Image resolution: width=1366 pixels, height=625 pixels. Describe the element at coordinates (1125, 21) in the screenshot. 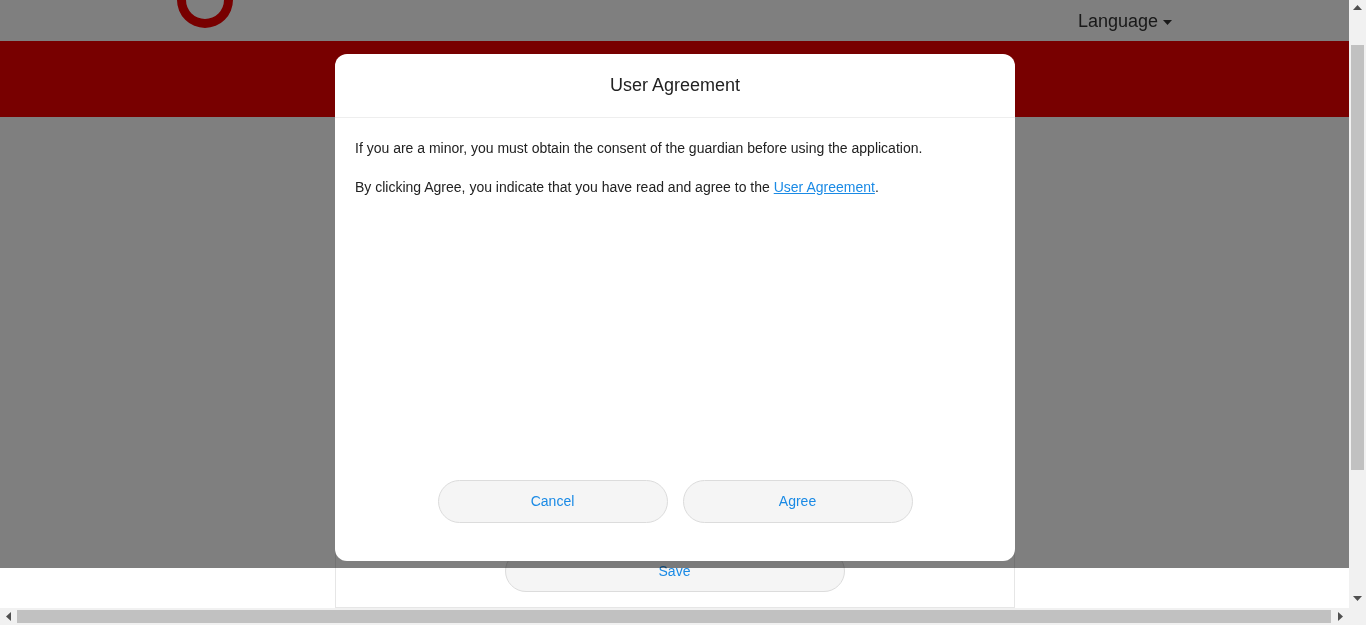

I see `language-menu: Language` at that location.